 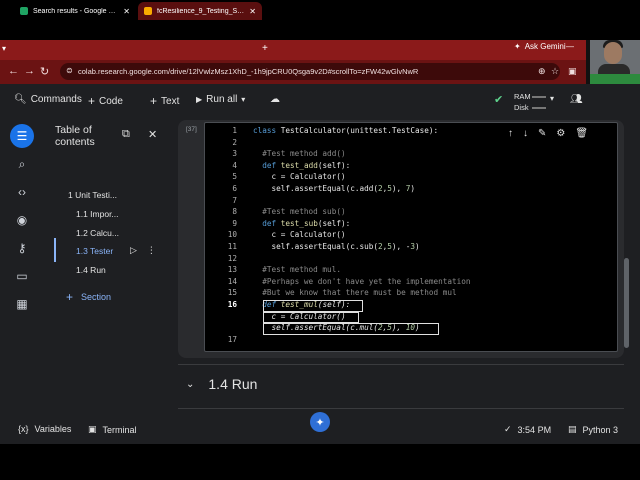 I want to click on key-icon: ⚷, so click(x=22, y=248).